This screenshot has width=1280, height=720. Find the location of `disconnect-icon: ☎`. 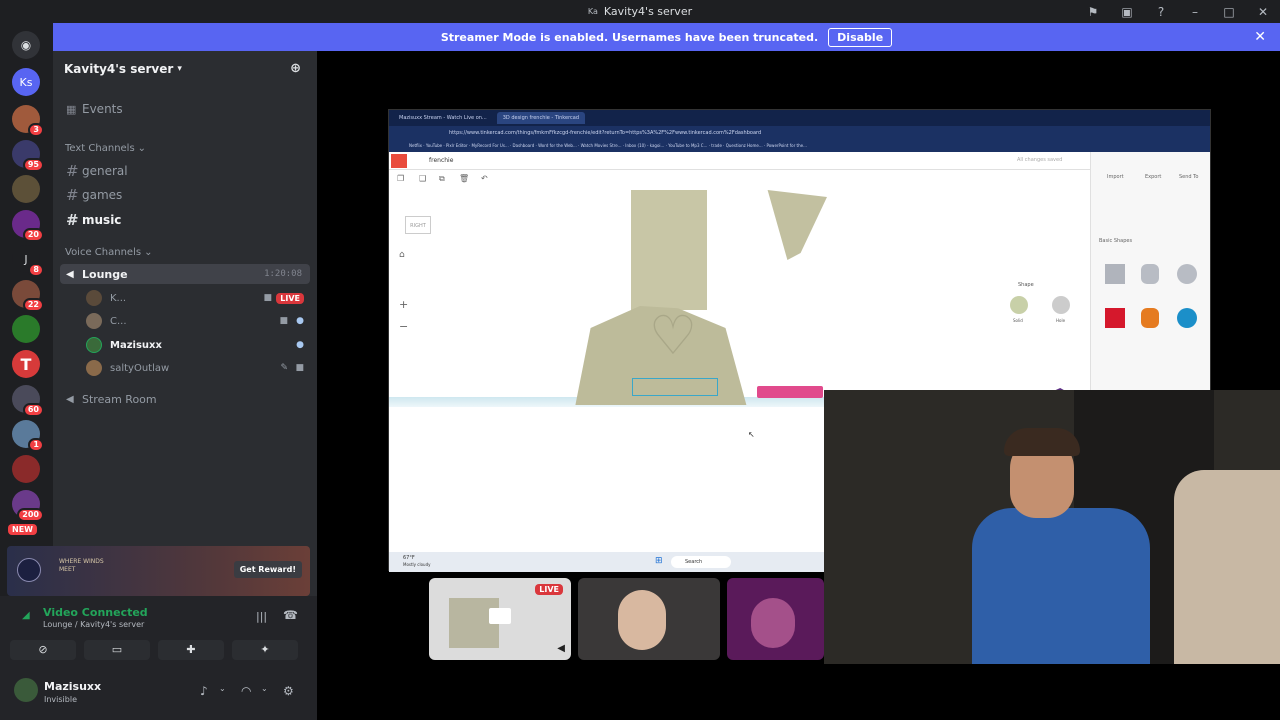

disconnect-icon: ☎ is located at coordinates (290, 615).